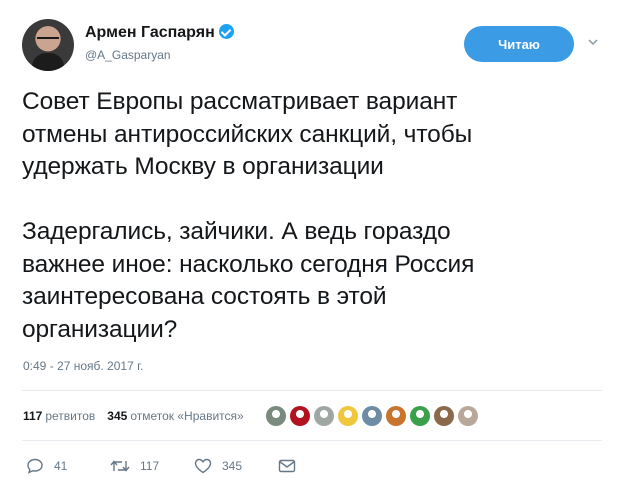  Describe the element at coordinates (117, 416) in the screenshot. I see `likes-count: 345` at that location.